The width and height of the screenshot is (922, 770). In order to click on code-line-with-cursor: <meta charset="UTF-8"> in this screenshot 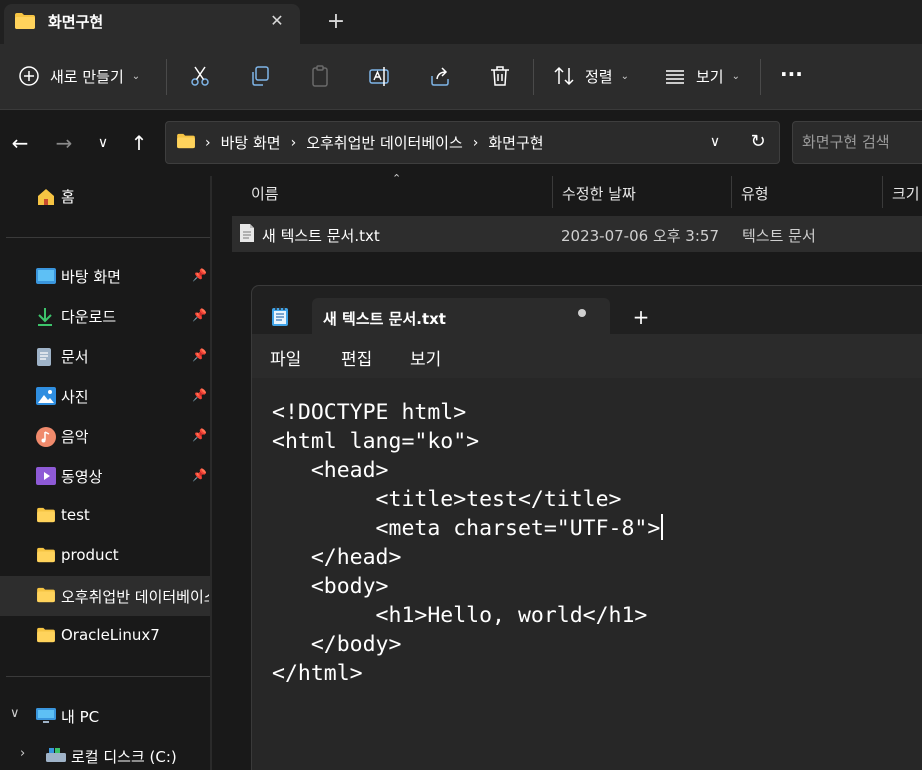, I will do `click(467, 528)`.